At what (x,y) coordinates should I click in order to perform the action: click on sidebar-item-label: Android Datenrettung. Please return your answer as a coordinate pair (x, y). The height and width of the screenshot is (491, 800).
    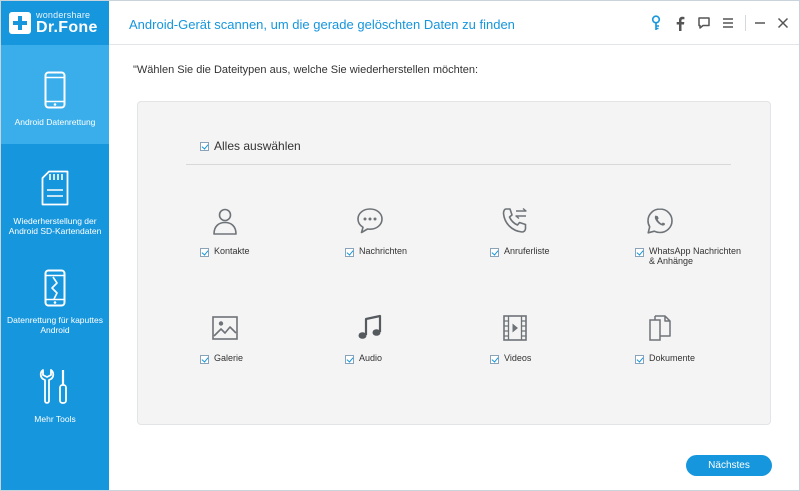
    Looking at the image, I should click on (55, 122).